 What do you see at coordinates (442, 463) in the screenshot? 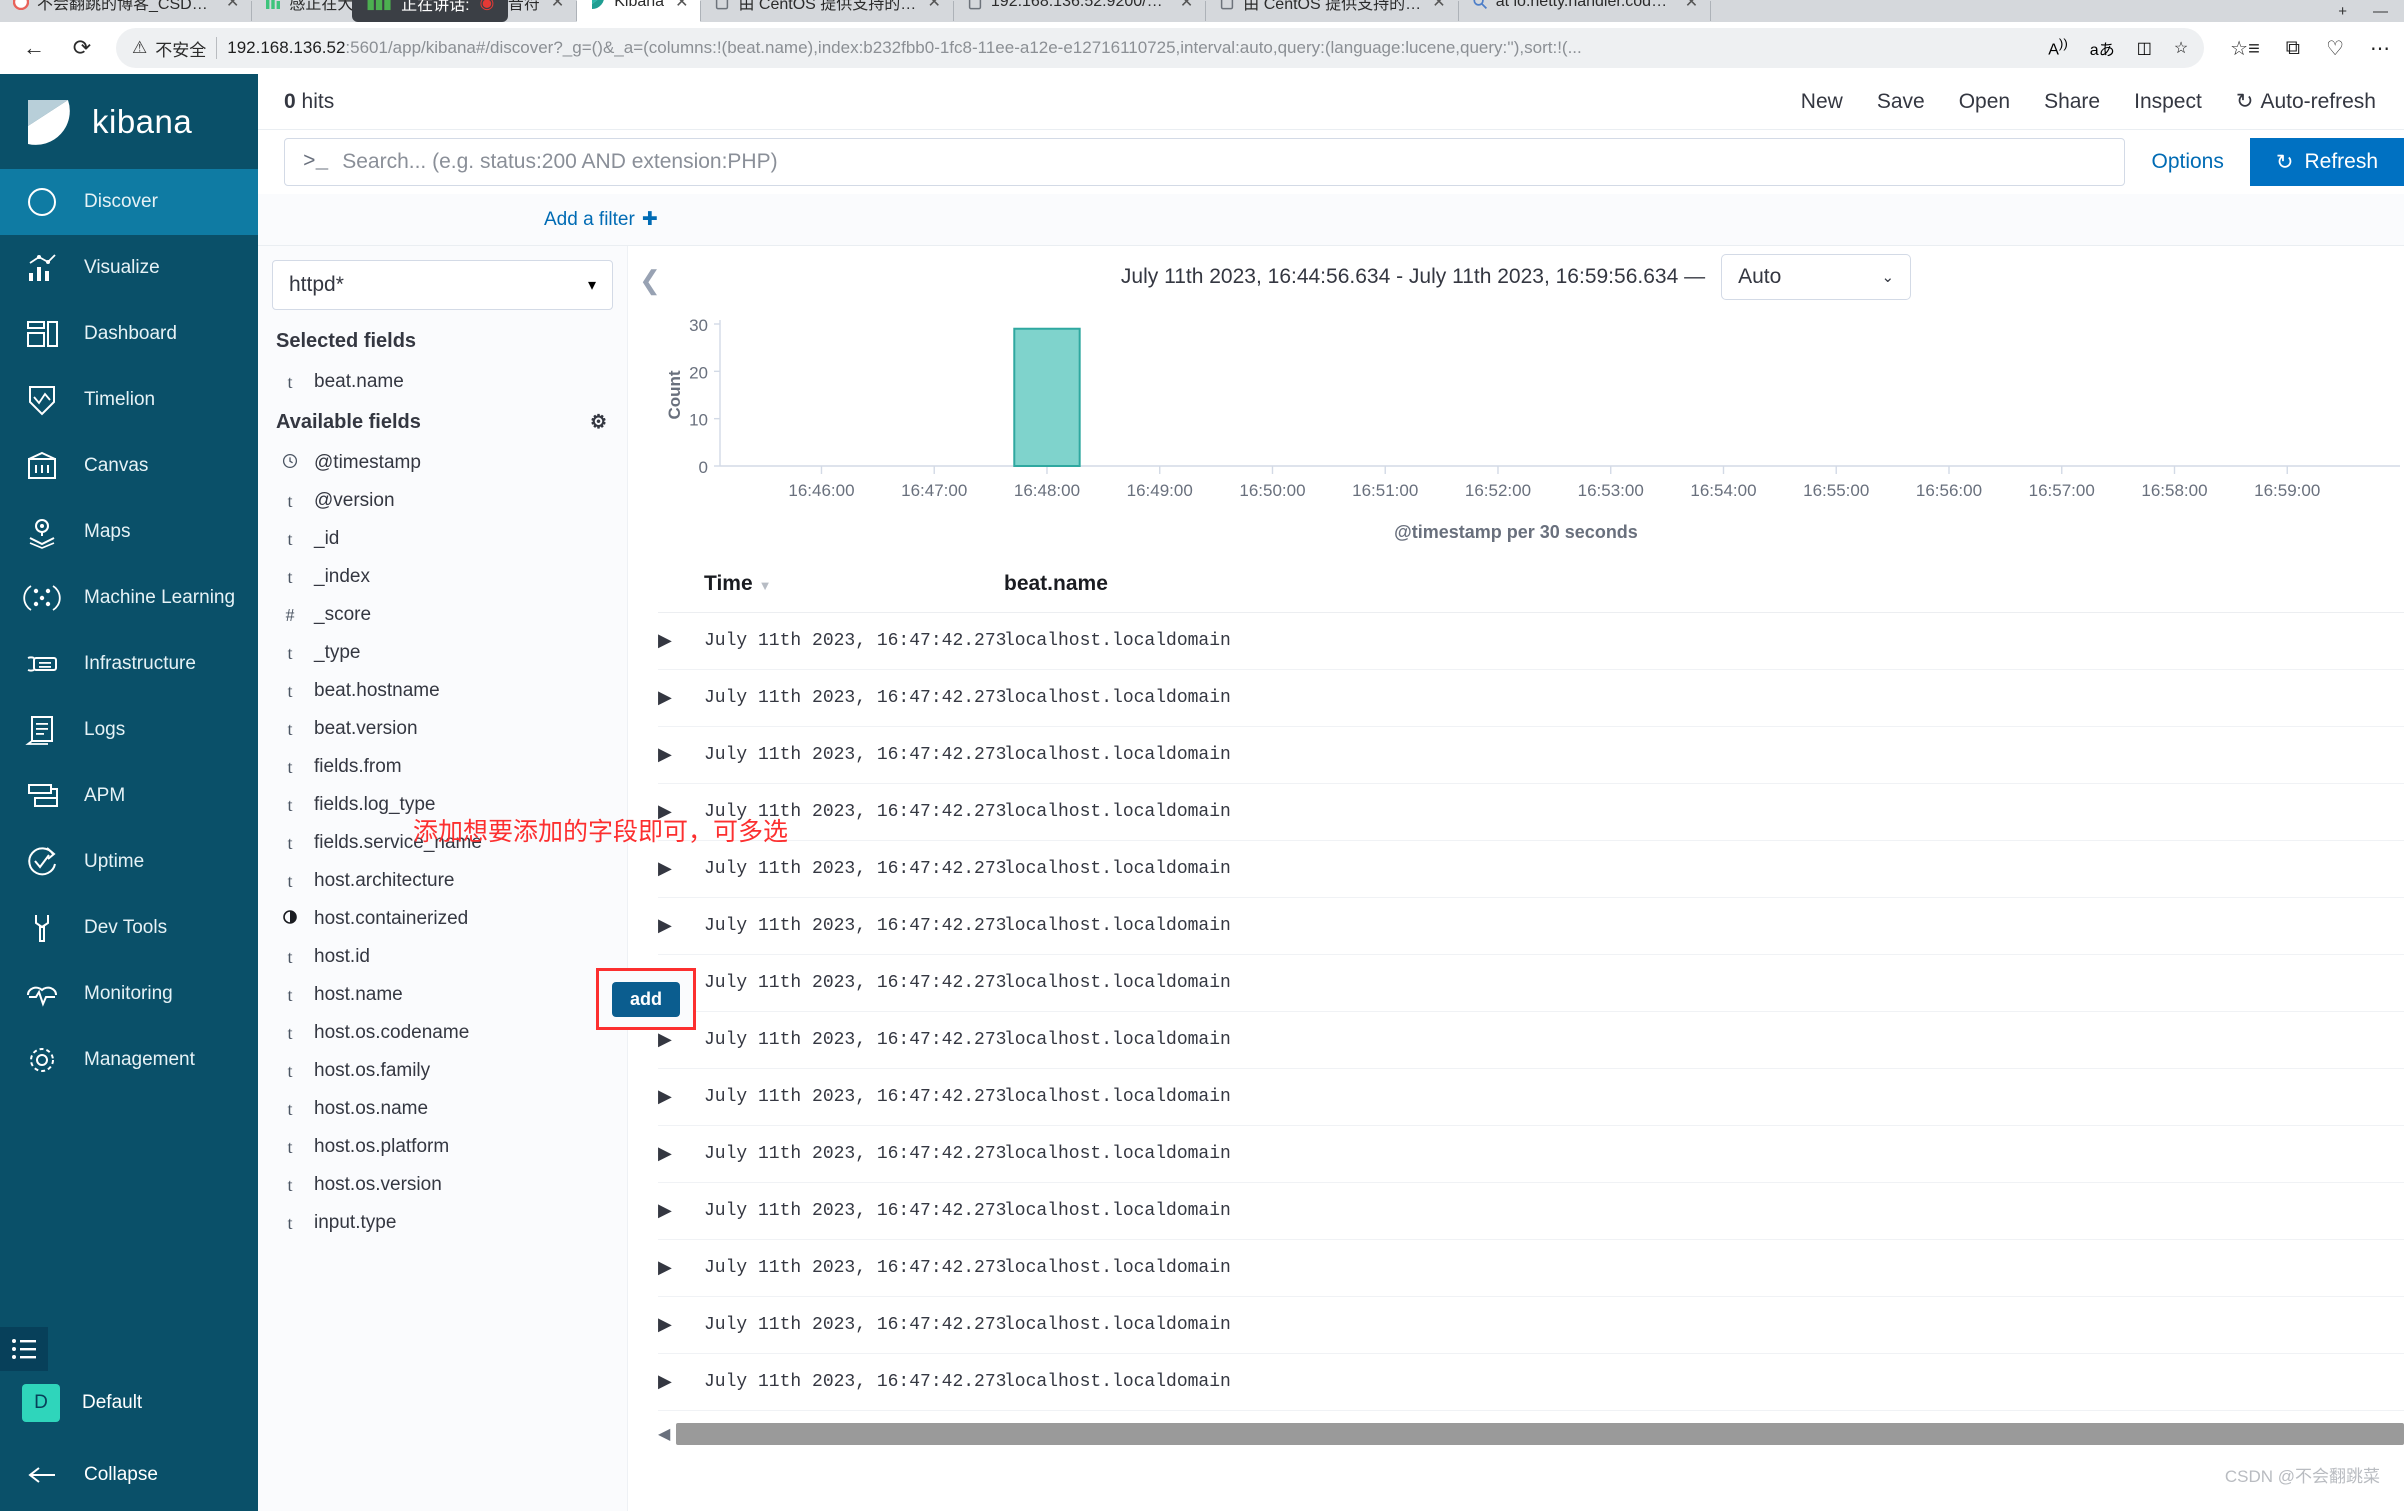
I see `field-item-@timestamp: @timestamp` at bounding box center [442, 463].